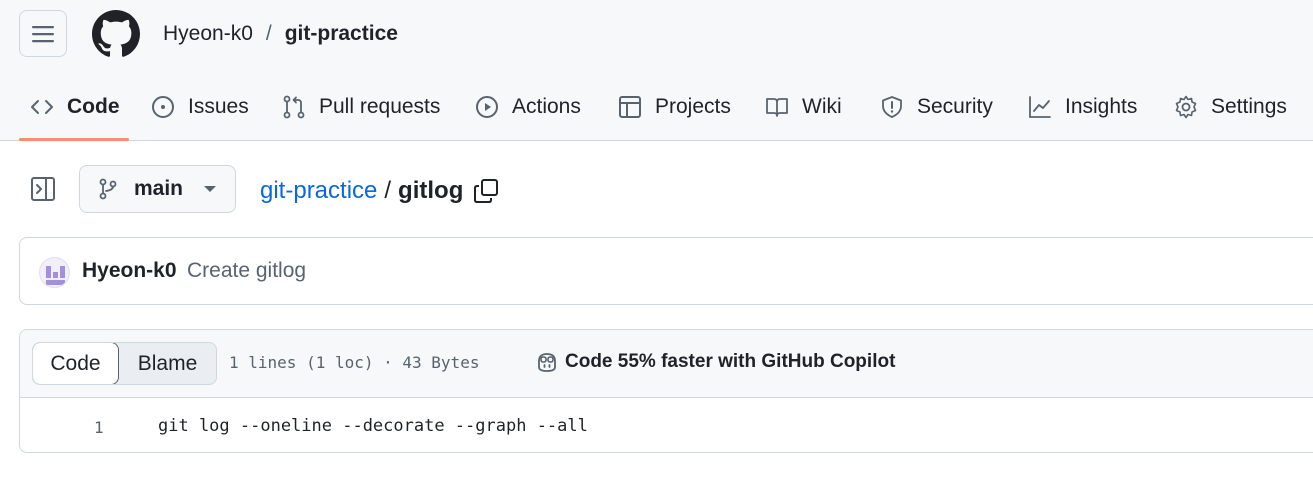 The image size is (1313, 479). What do you see at coordinates (955, 106) in the screenshot?
I see `tab-security-label: Security` at bounding box center [955, 106].